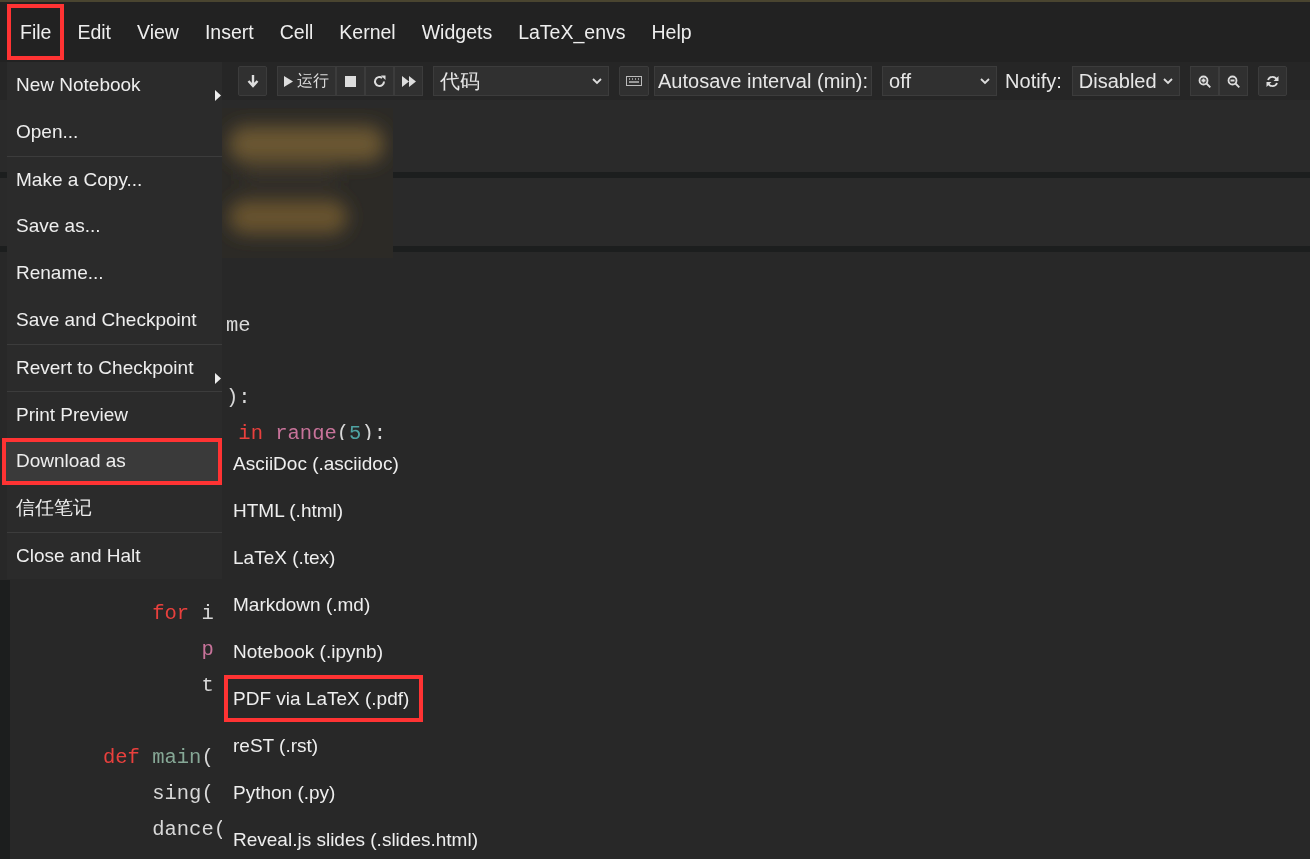 The height and width of the screenshot is (859, 1310). I want to click on stop-button, so click(350, 81).